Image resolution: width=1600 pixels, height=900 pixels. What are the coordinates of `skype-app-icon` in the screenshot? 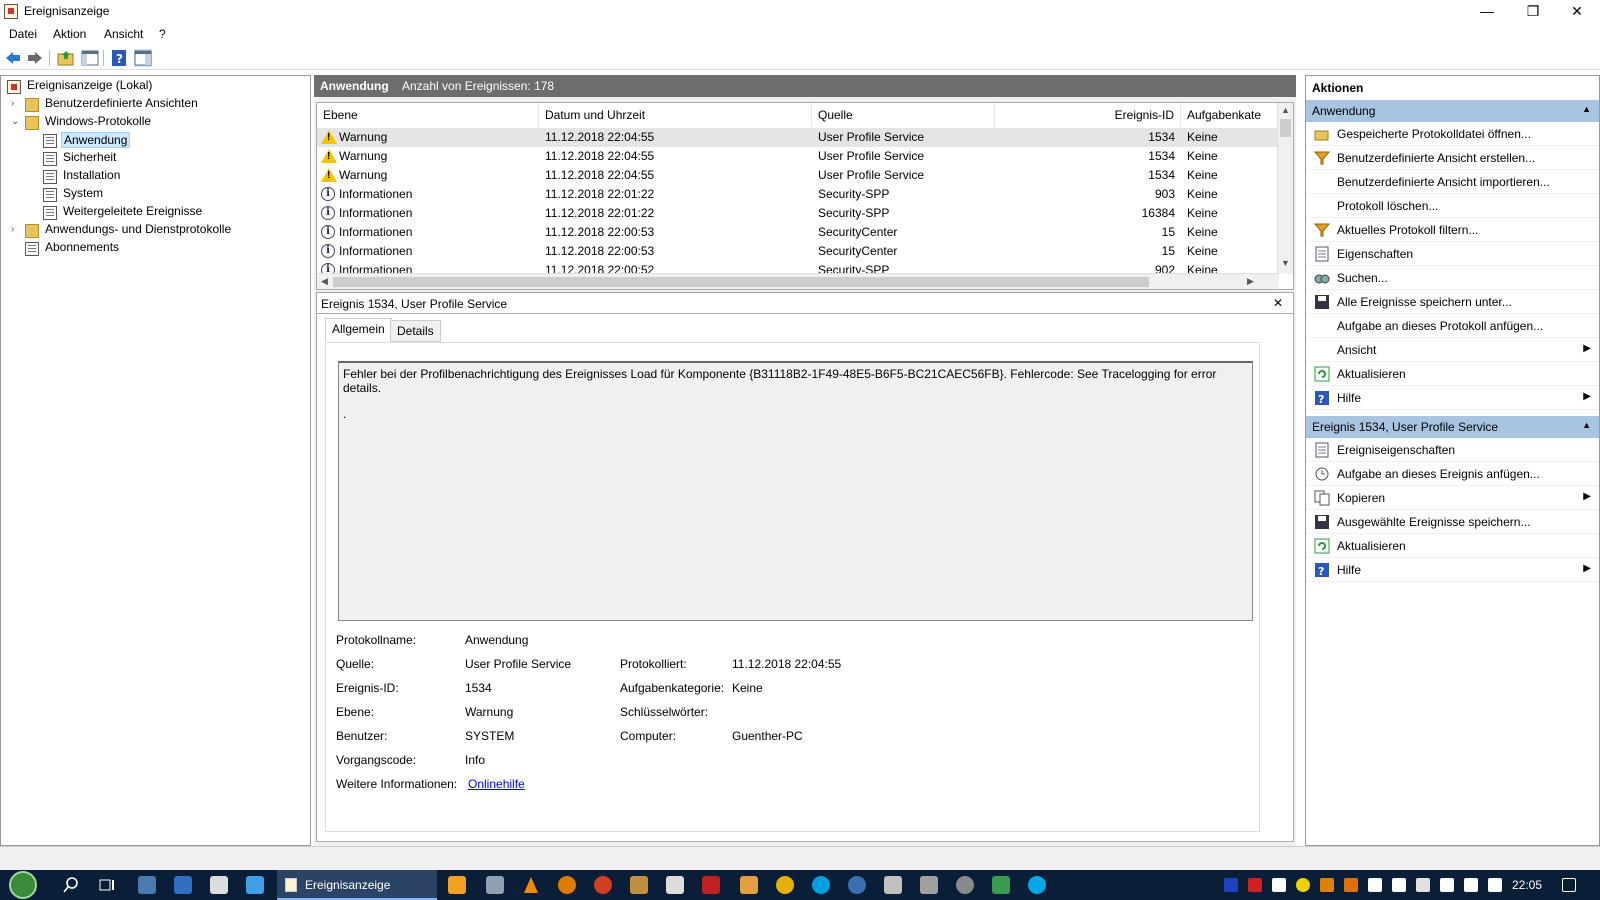 It's located at (821, 885).